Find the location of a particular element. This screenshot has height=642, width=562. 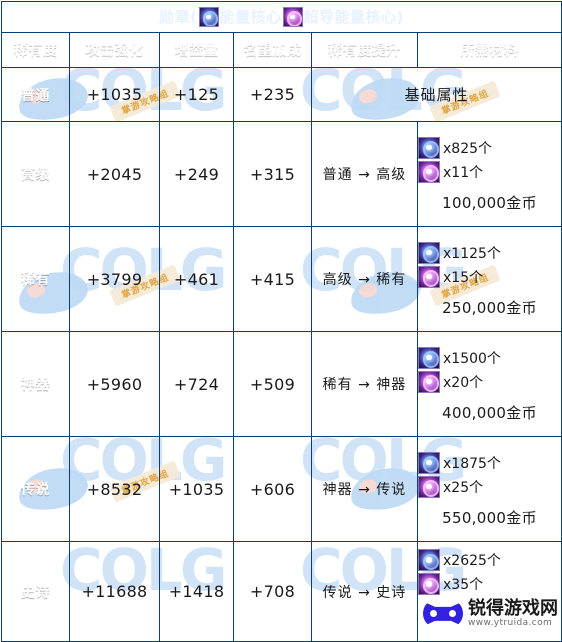

material-item: x15个 is located at coordinates (489, 277).